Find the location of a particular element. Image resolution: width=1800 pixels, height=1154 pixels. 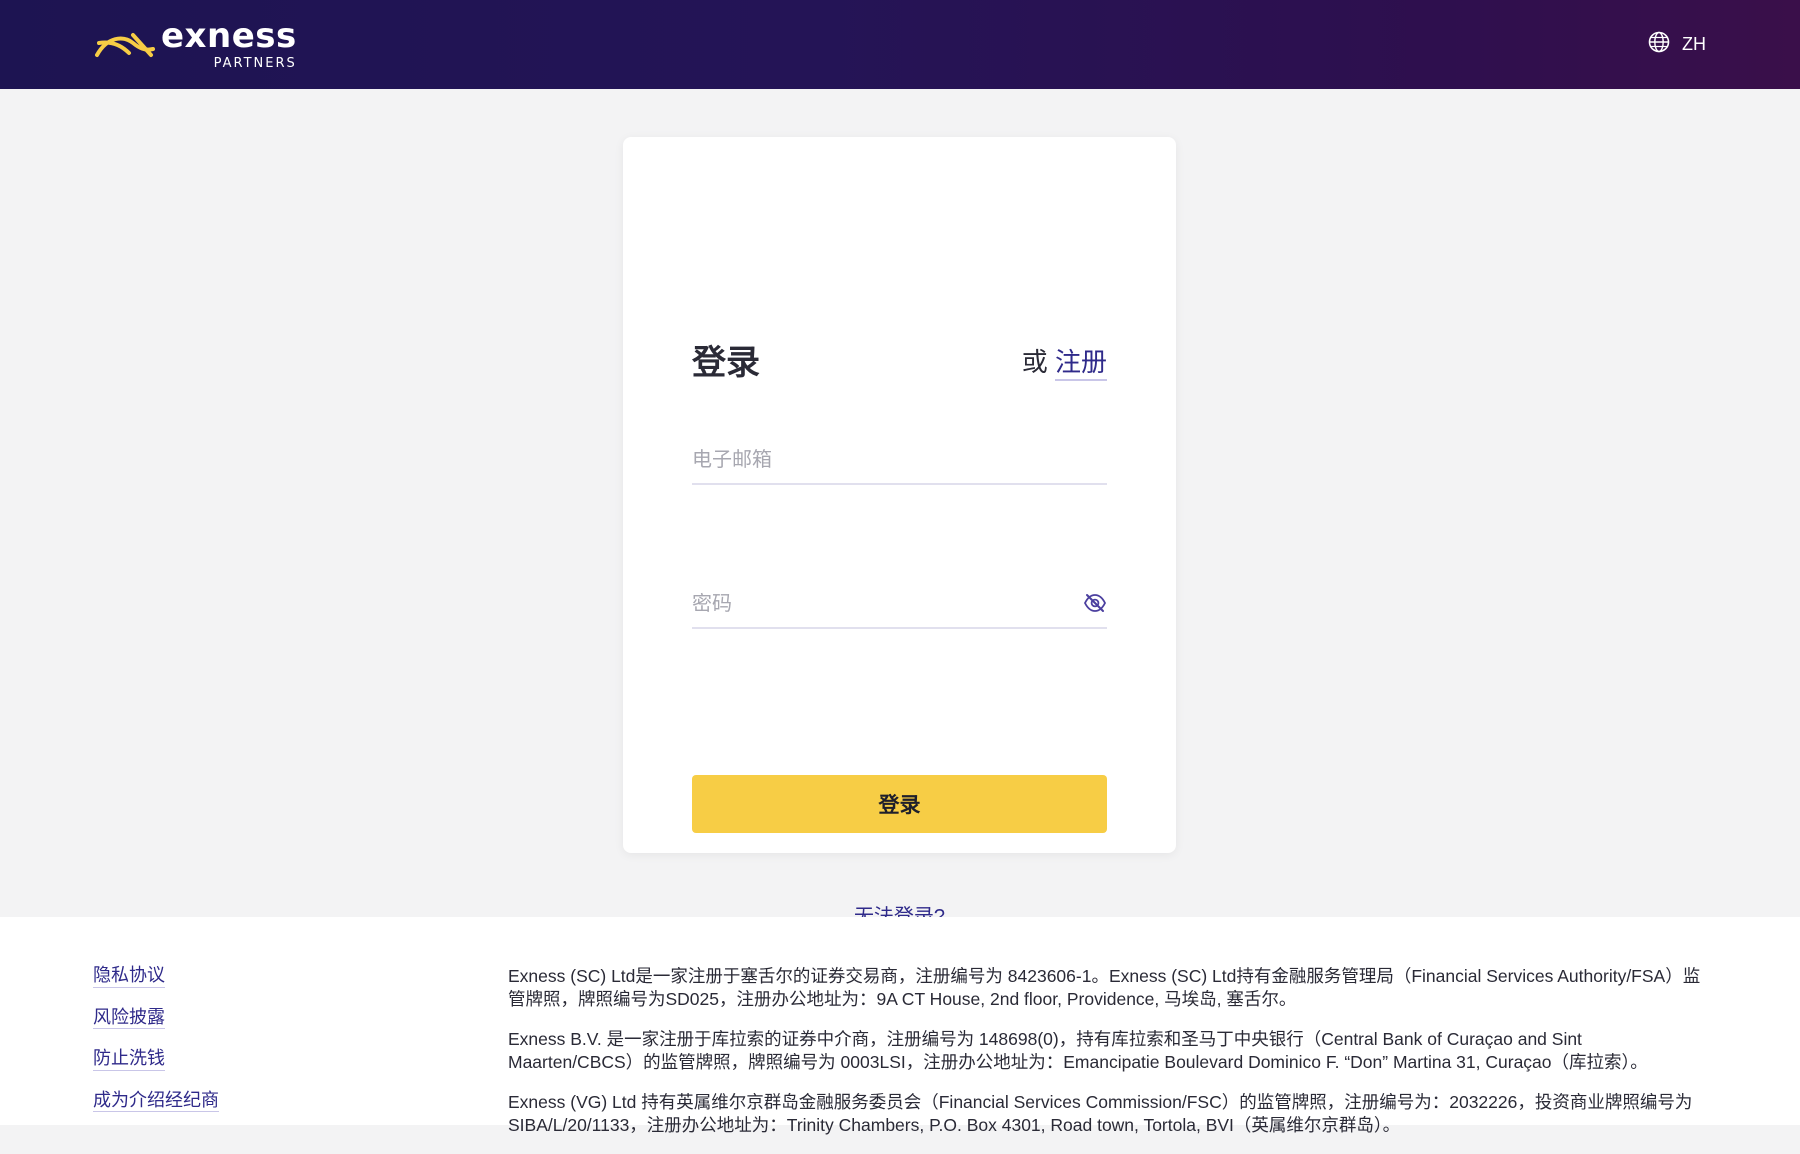

login-title: 登录 is located at coordinates (726, 363).